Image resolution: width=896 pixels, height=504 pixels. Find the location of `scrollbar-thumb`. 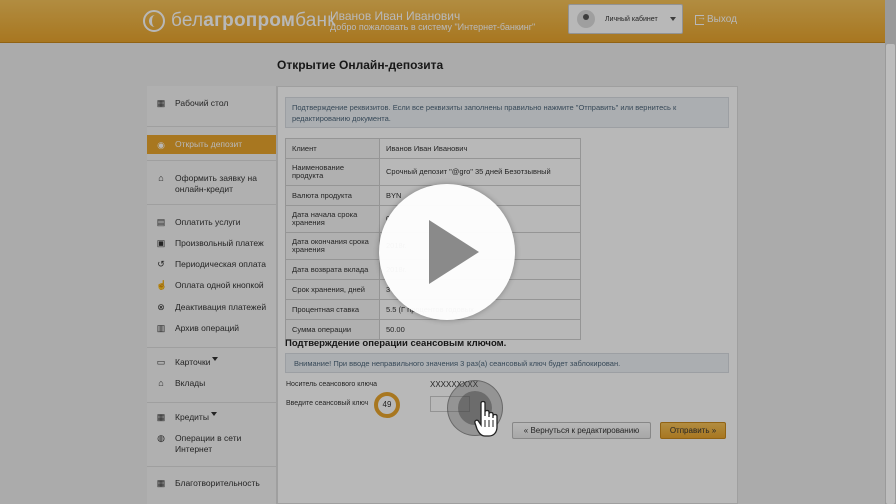

scrollbar-thumb is located at coordinates (890, 274).